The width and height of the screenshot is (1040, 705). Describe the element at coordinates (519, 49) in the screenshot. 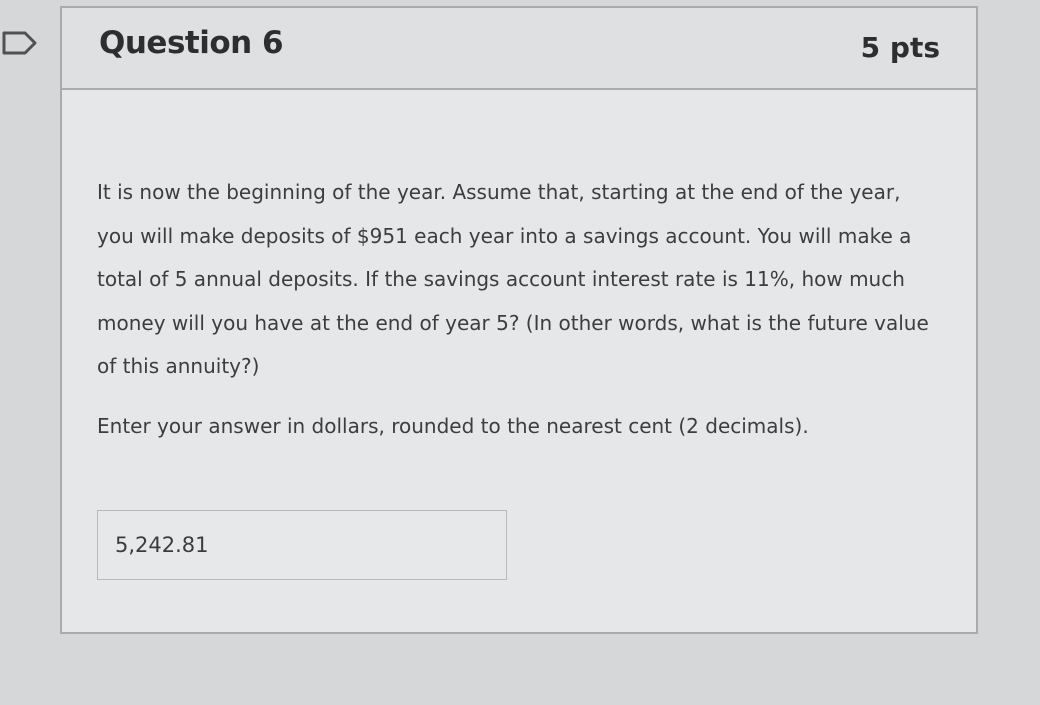

I see `question-header: Question 6 5 pts` at that location.